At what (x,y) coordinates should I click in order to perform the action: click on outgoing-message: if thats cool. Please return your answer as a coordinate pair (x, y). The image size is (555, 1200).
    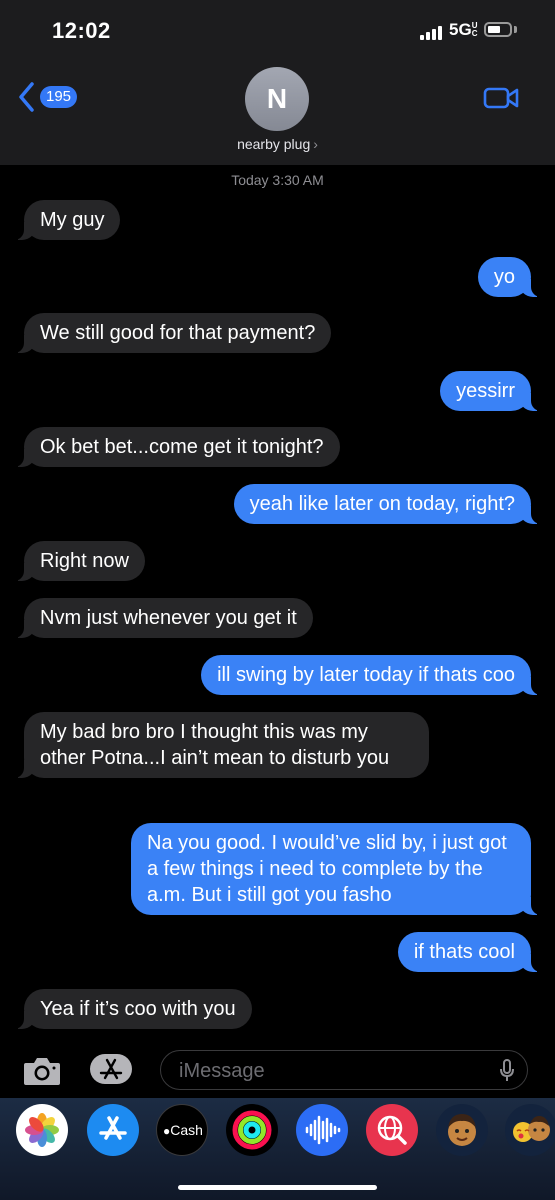
    Looking at the image, I should click on (470, 952).